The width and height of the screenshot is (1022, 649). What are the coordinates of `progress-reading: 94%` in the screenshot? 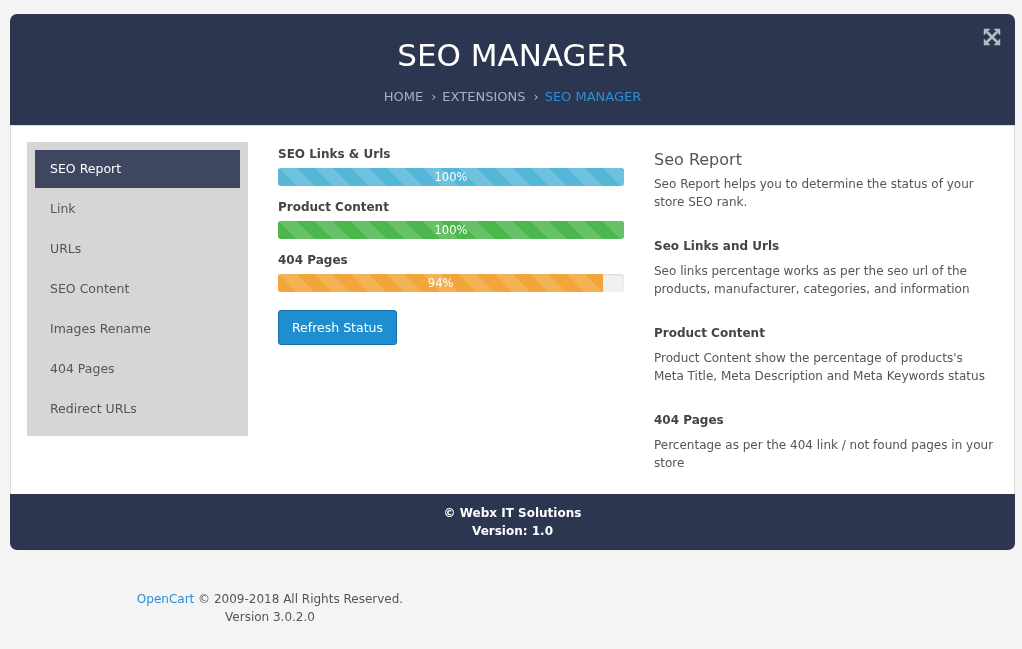 It's located at (440, 283).